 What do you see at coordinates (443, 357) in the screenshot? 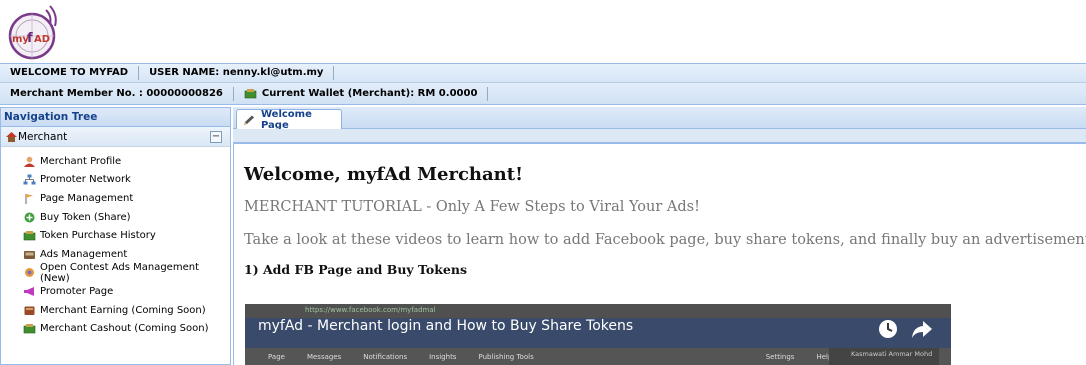
I see `video-fb-tab: Insights` at bounding box center [443, 357].